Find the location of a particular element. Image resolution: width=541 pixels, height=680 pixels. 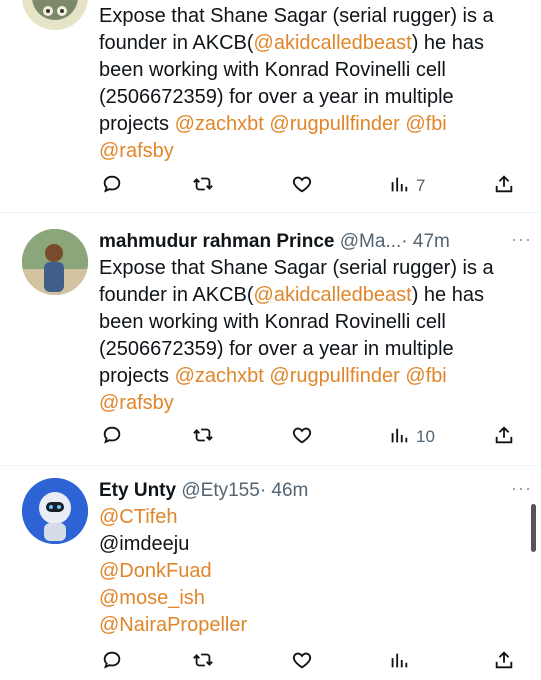

views-button is located at coordinates (399, 662).